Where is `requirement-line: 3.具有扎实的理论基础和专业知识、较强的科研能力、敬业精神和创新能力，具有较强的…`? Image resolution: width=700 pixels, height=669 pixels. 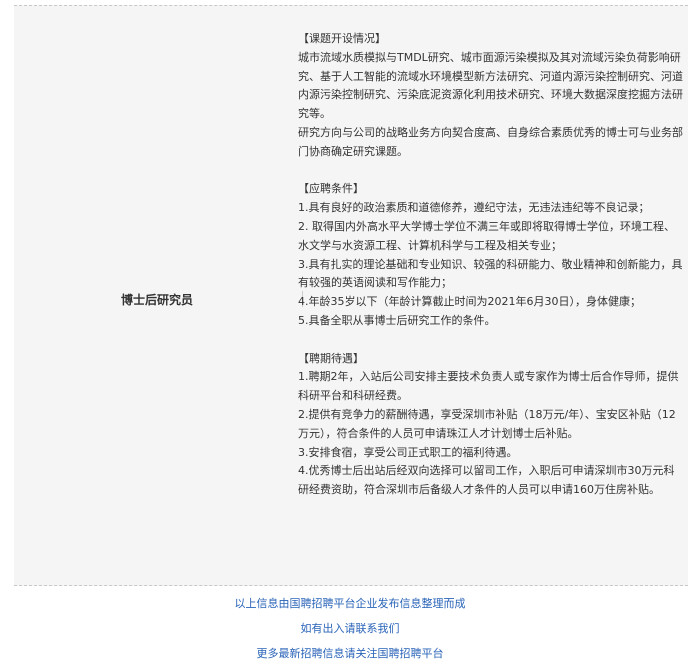
requirement-line: 3.具有扎实的理论基础和专业知识、较强的科研能力、敬业精神和创新能力，具有较强的… is located at coordinates (490, 273).